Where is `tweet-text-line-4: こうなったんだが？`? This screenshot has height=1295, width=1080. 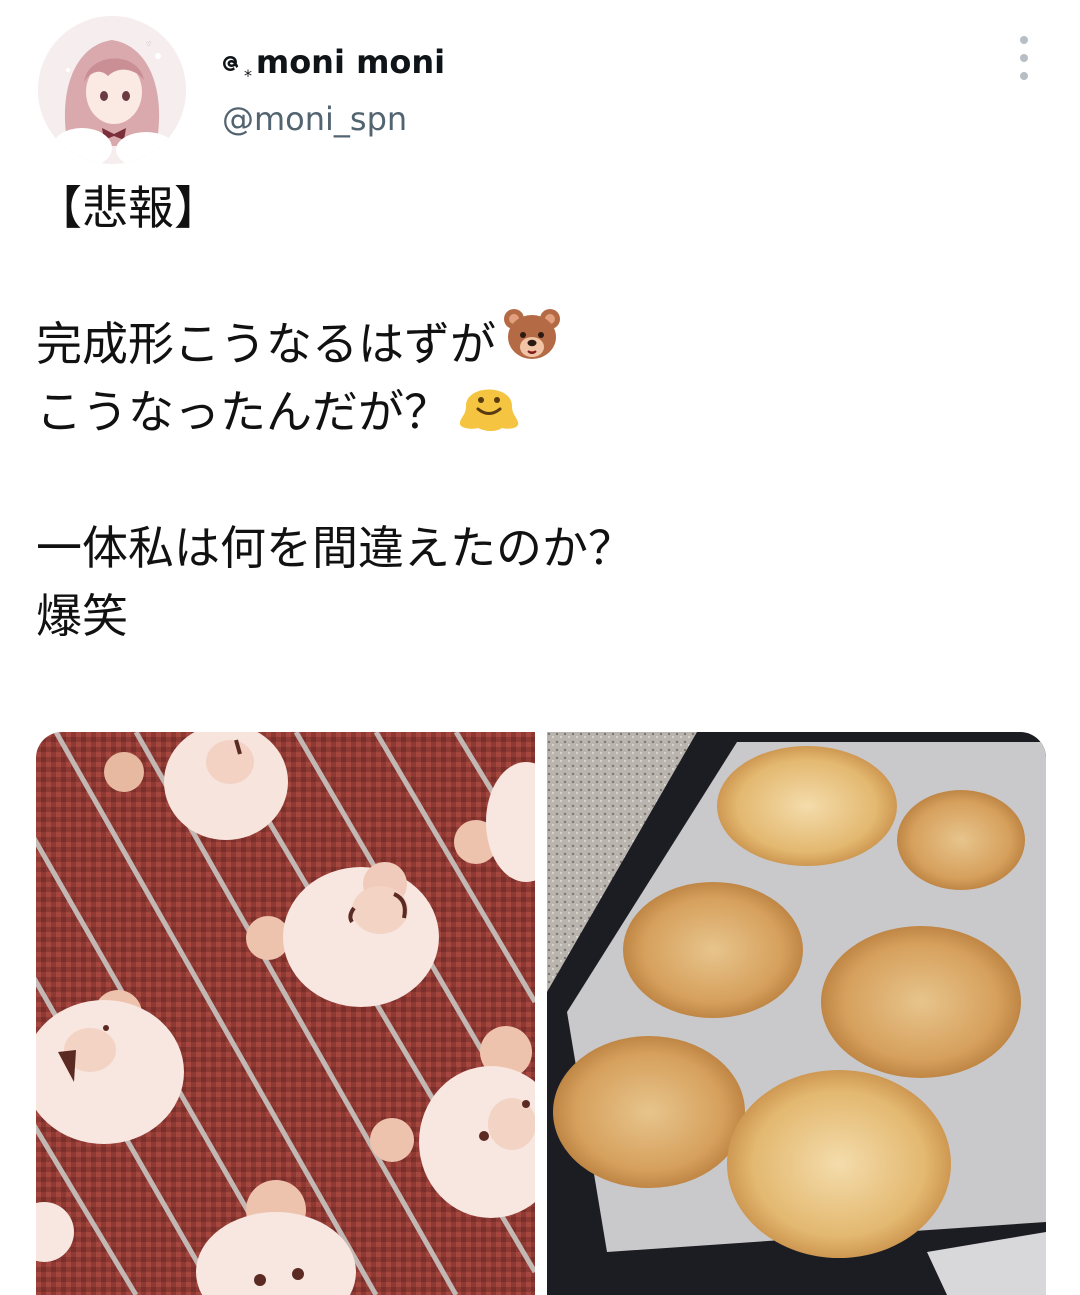
tweet-text-line-4: こうなったんだが？ is located at coordinates (536, 412).